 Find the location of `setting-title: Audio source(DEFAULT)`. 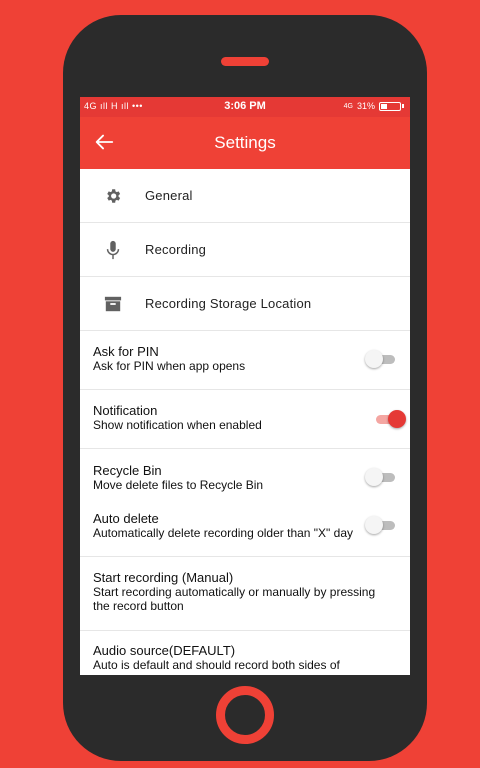

setting-title: Audio source(DEFAULT) is located at coordinates (164, 650).